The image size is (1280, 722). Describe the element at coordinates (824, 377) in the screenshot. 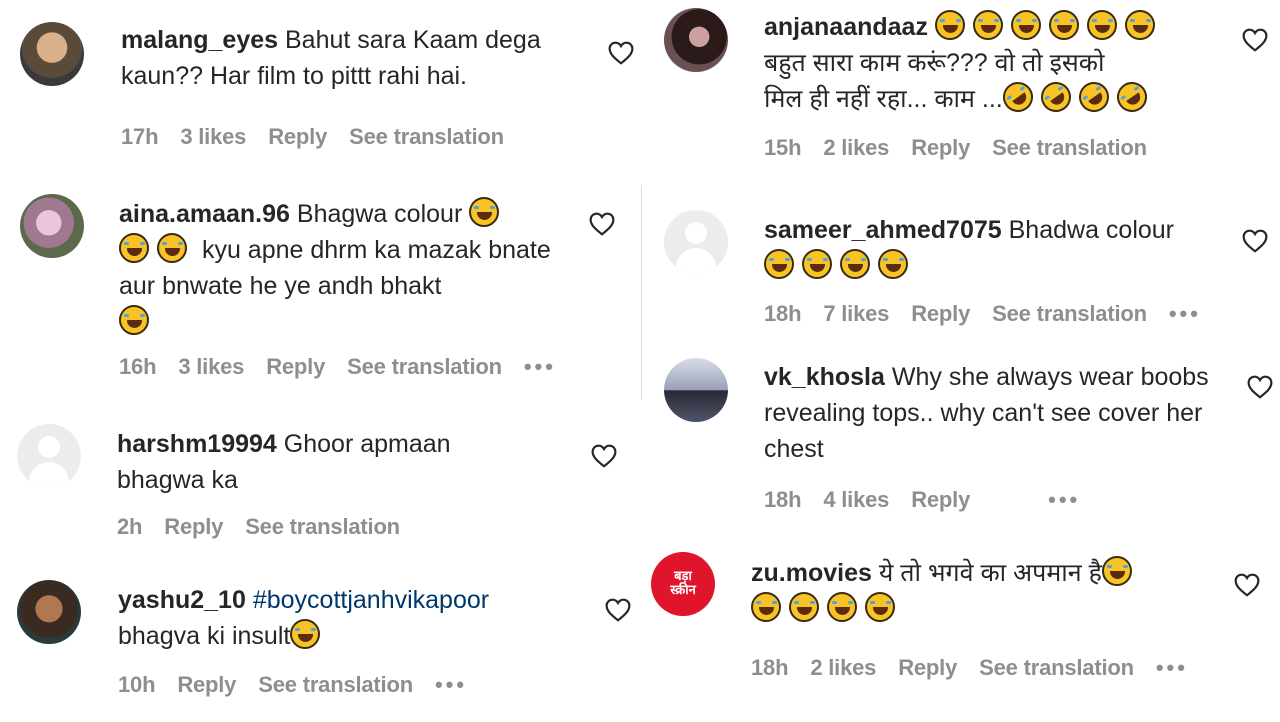

I see `username: vk_khosla` at that location.